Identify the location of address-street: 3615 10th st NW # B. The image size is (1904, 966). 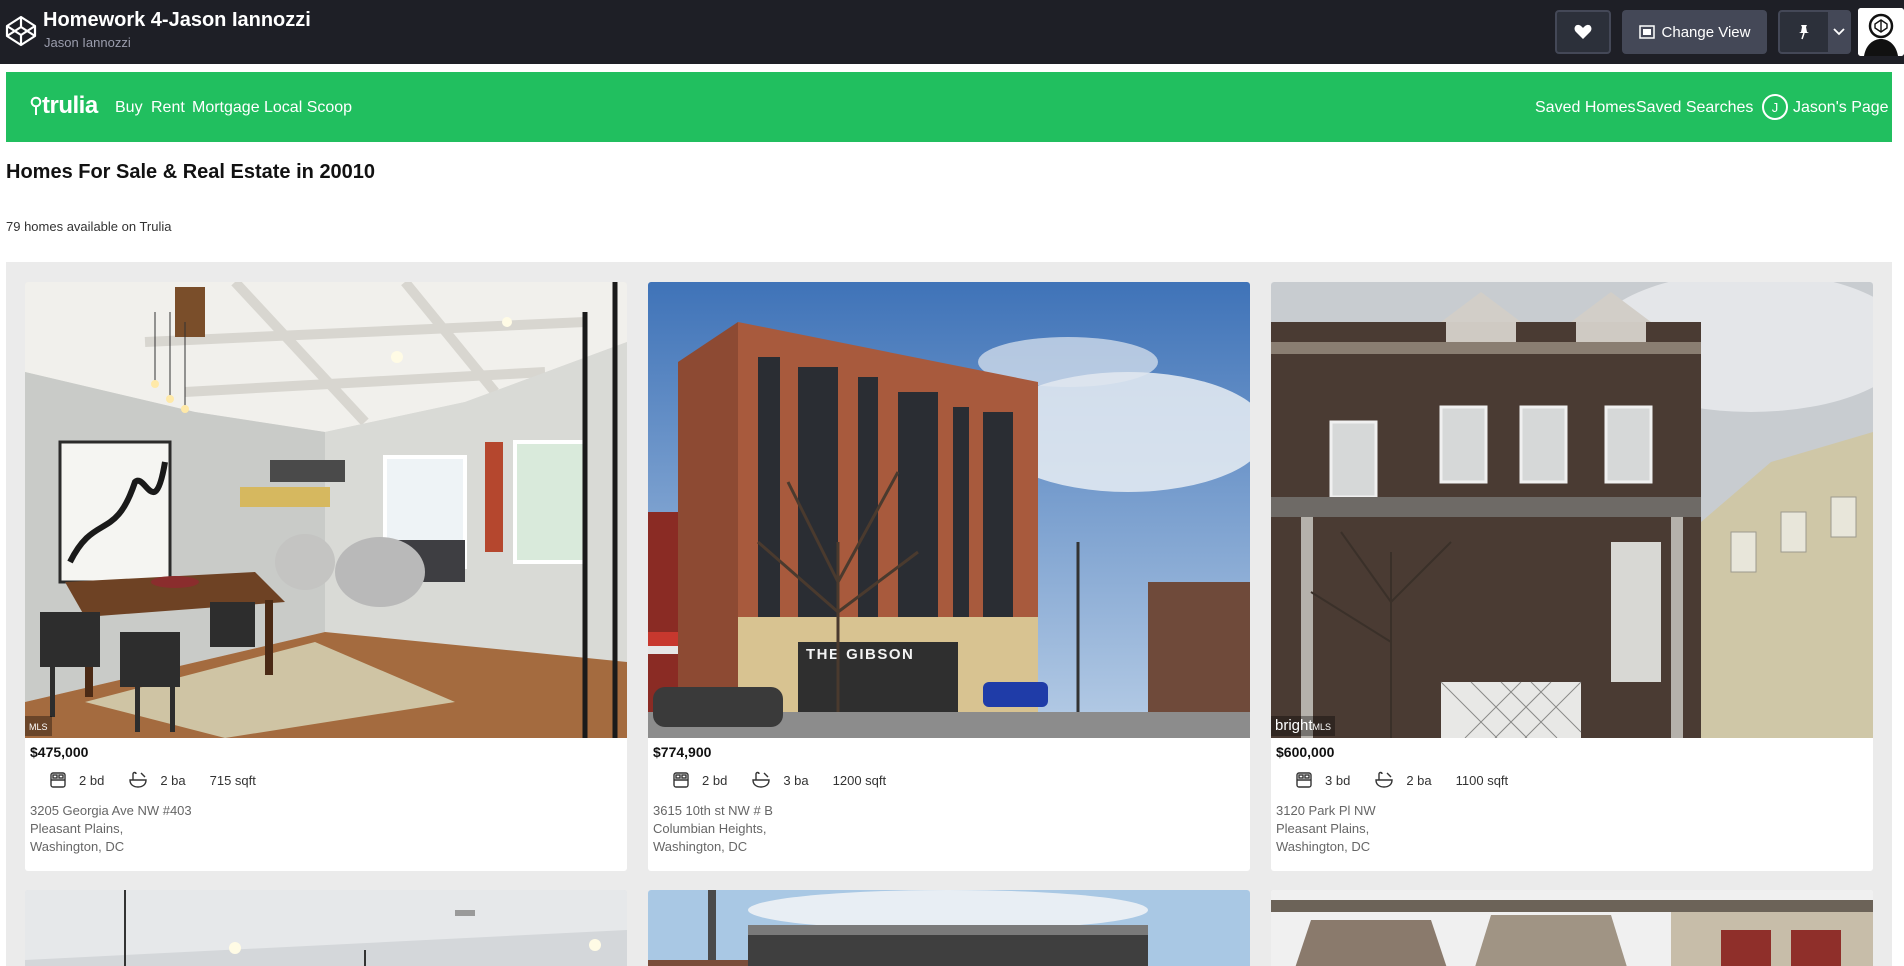
(713, 810).